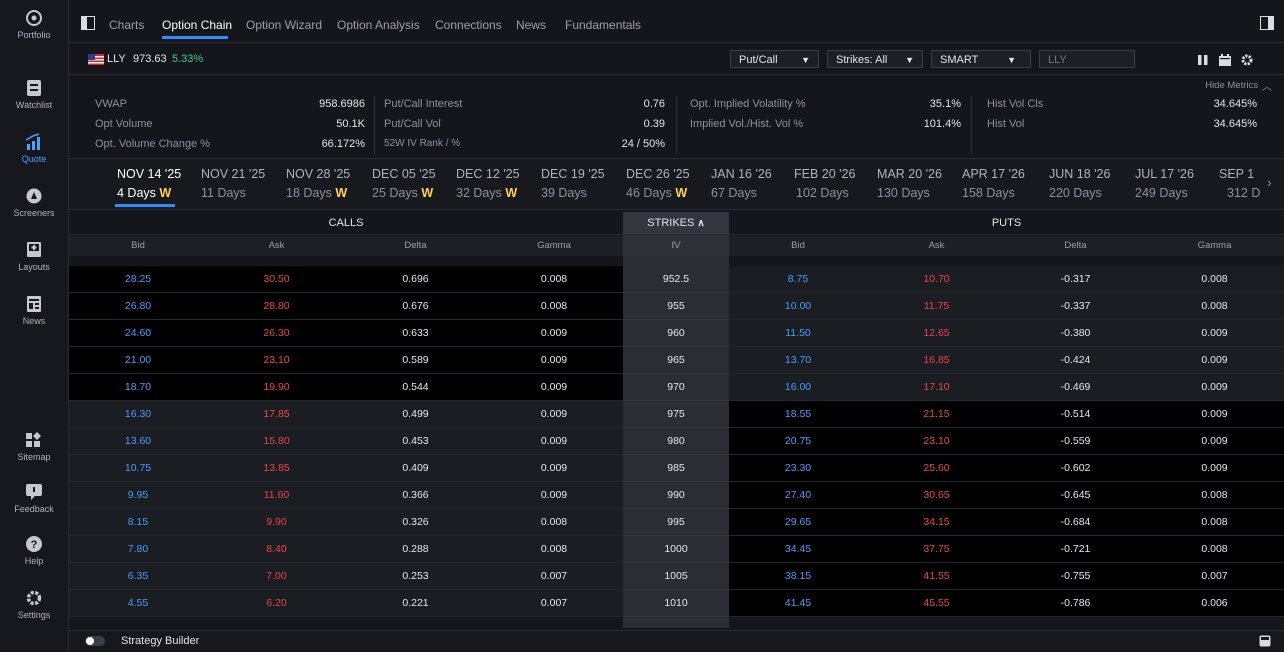 The width and height of the screenshot is (1284, 652). Describe the element at coordinates (138, 360) in the screenshot. I see `call-bid-cell: 21.00` at that location.